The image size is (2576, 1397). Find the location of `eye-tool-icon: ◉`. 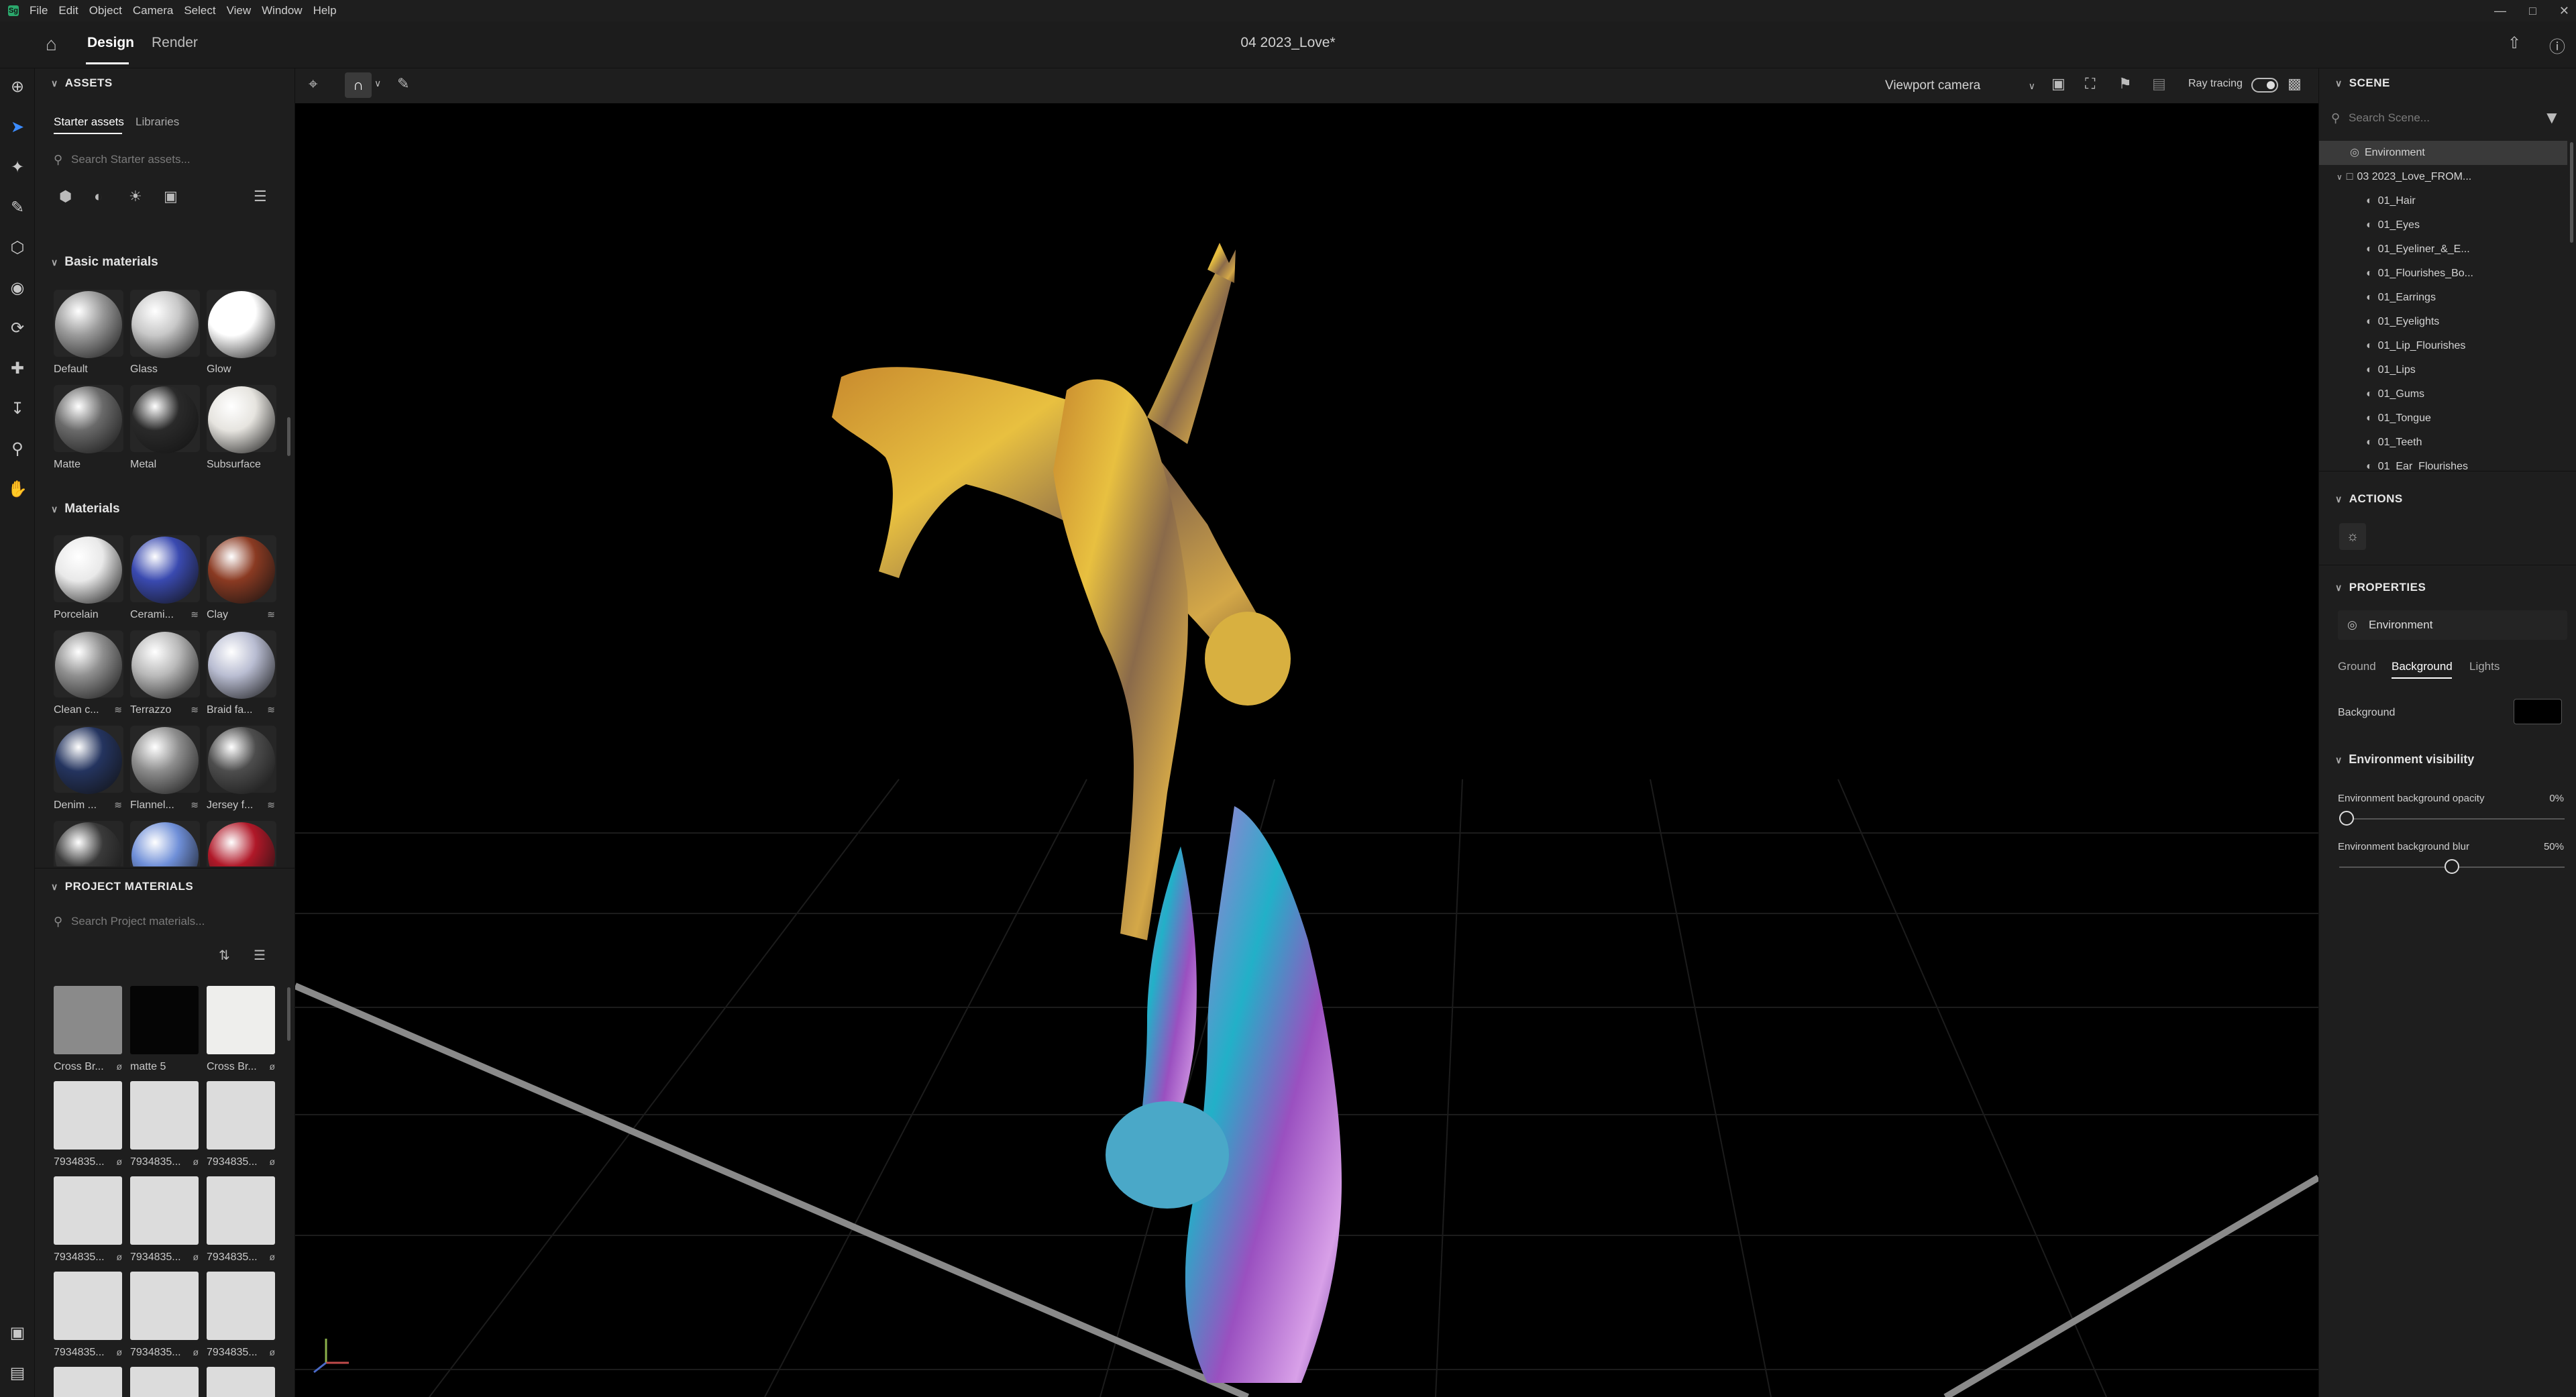

eye-tool-icon: ◉ is located at coordinates (17, 288).